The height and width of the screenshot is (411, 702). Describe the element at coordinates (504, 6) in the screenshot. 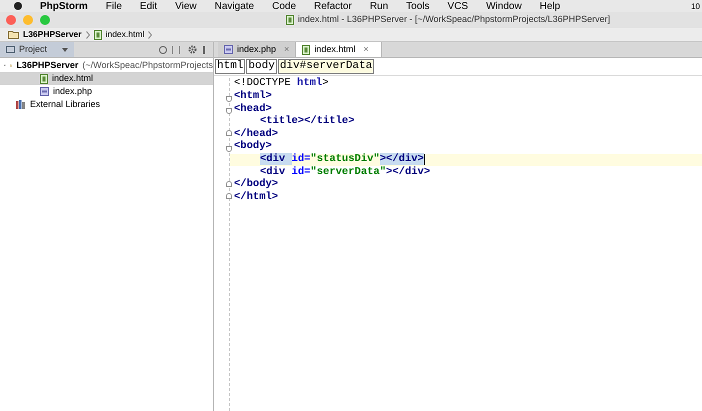

I see `menu-item: Window` at that location.